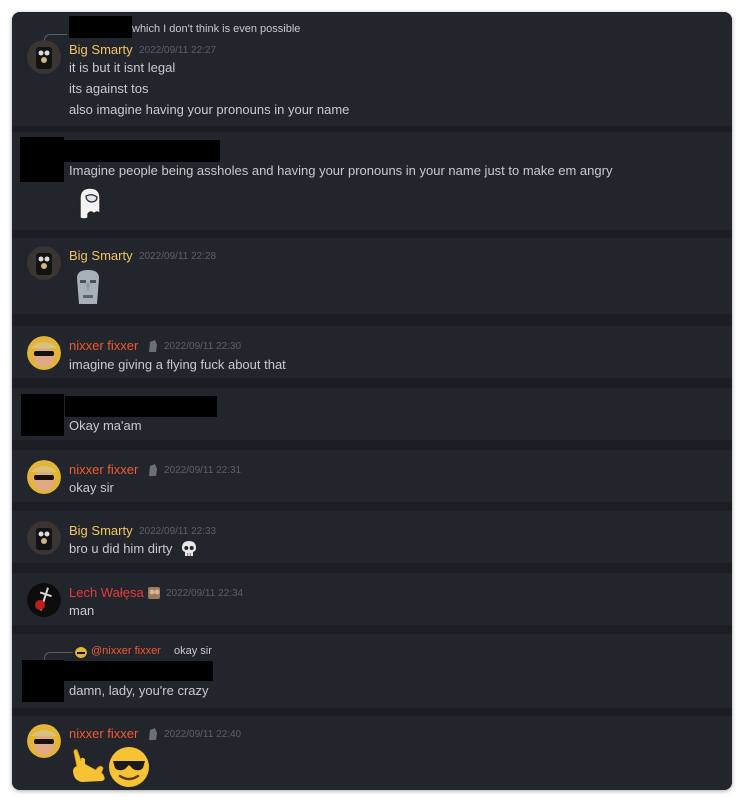 Image resolution: width=748 pixels, height=808 pixels. Describe the element at coordinates (203, 470) in the screenshot. I see `timestamp: 2022/09/11 22:31` at that location.